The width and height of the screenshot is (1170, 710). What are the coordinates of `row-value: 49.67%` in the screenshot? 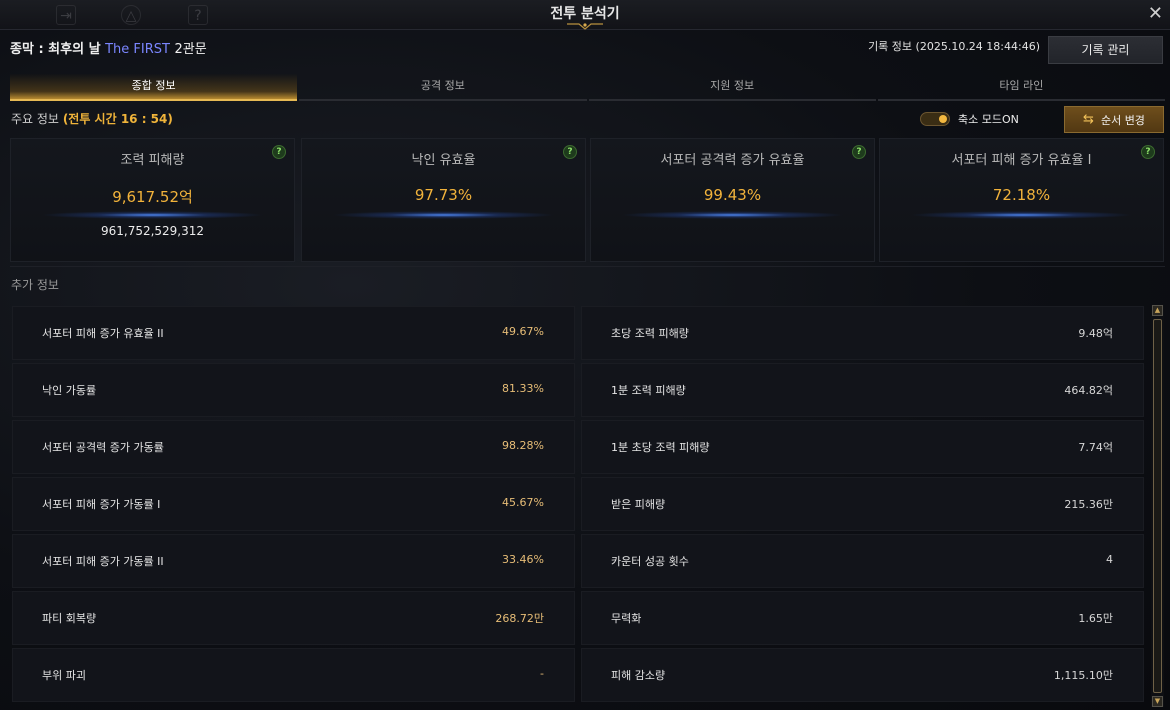 It's located at (523, 331).